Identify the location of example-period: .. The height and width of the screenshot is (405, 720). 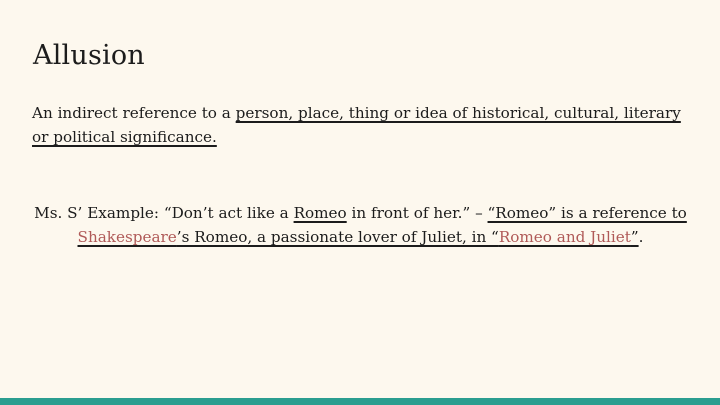
(641, 237).